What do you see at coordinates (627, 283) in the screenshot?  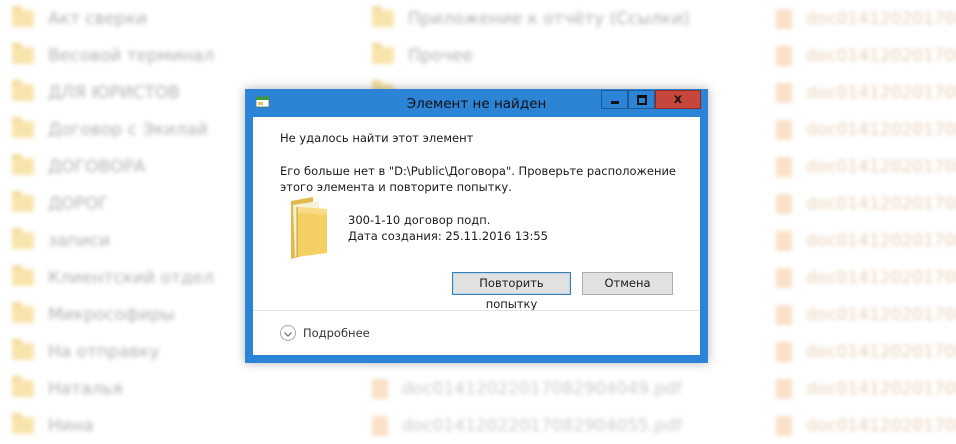 I see `cancel-button: Отмена` at bounding box center [627, 283].